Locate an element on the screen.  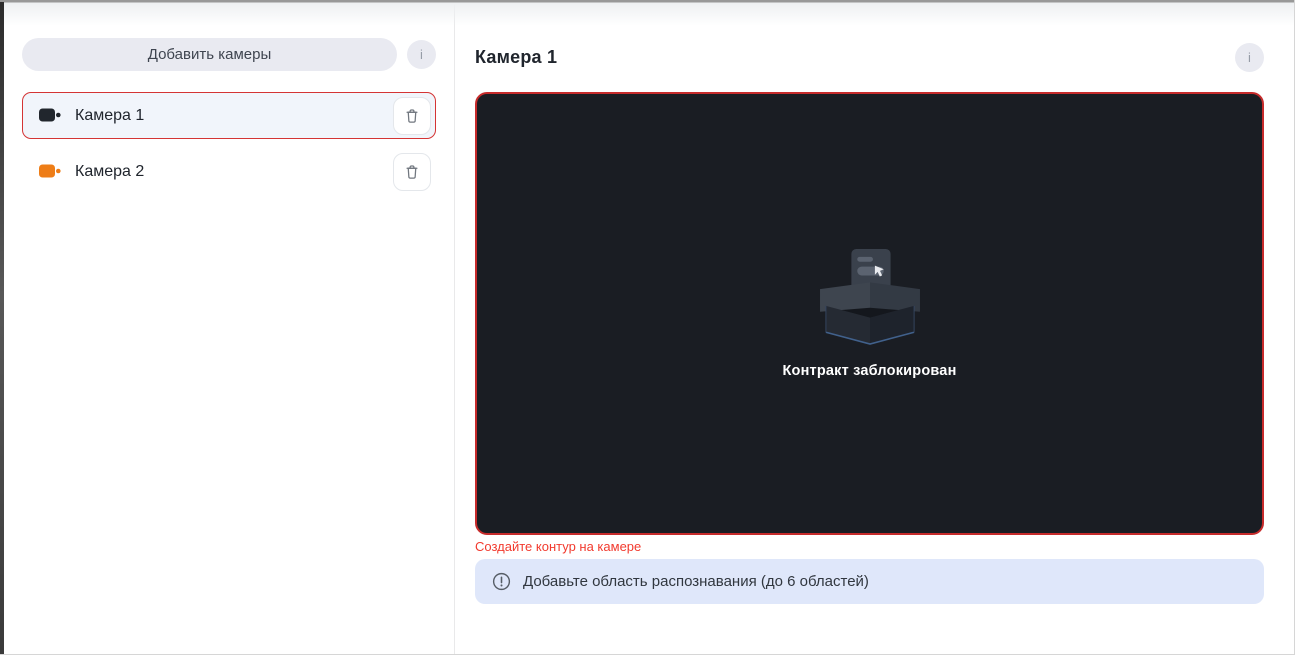
sidebar-toolbar: Добавить камеры i is located at coordinates (229, 54).